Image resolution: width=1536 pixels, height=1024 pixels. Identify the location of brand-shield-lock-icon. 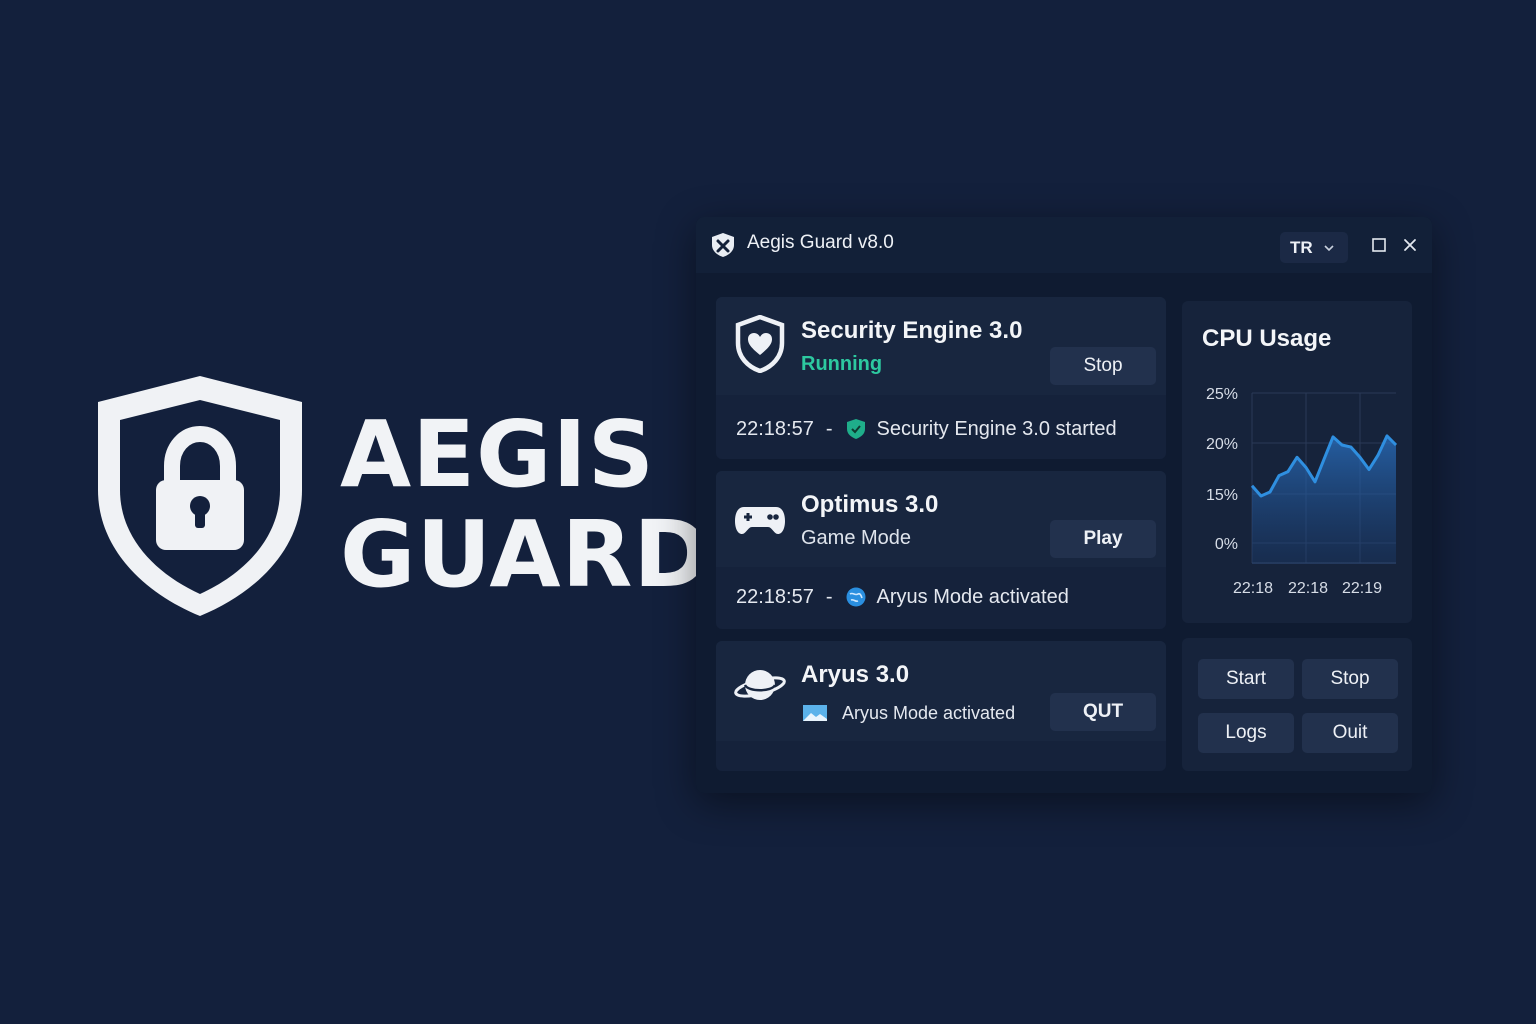
(200, 496).